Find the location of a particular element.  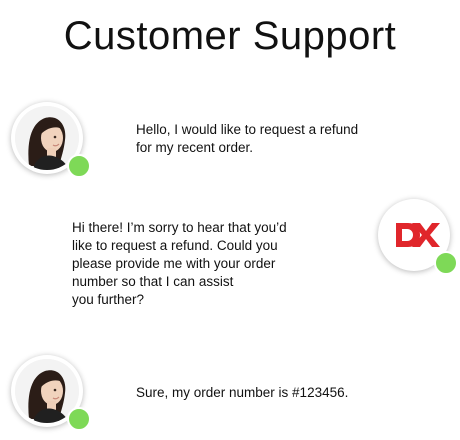

page-title: Customer Support is located at coordinates (230, 36).